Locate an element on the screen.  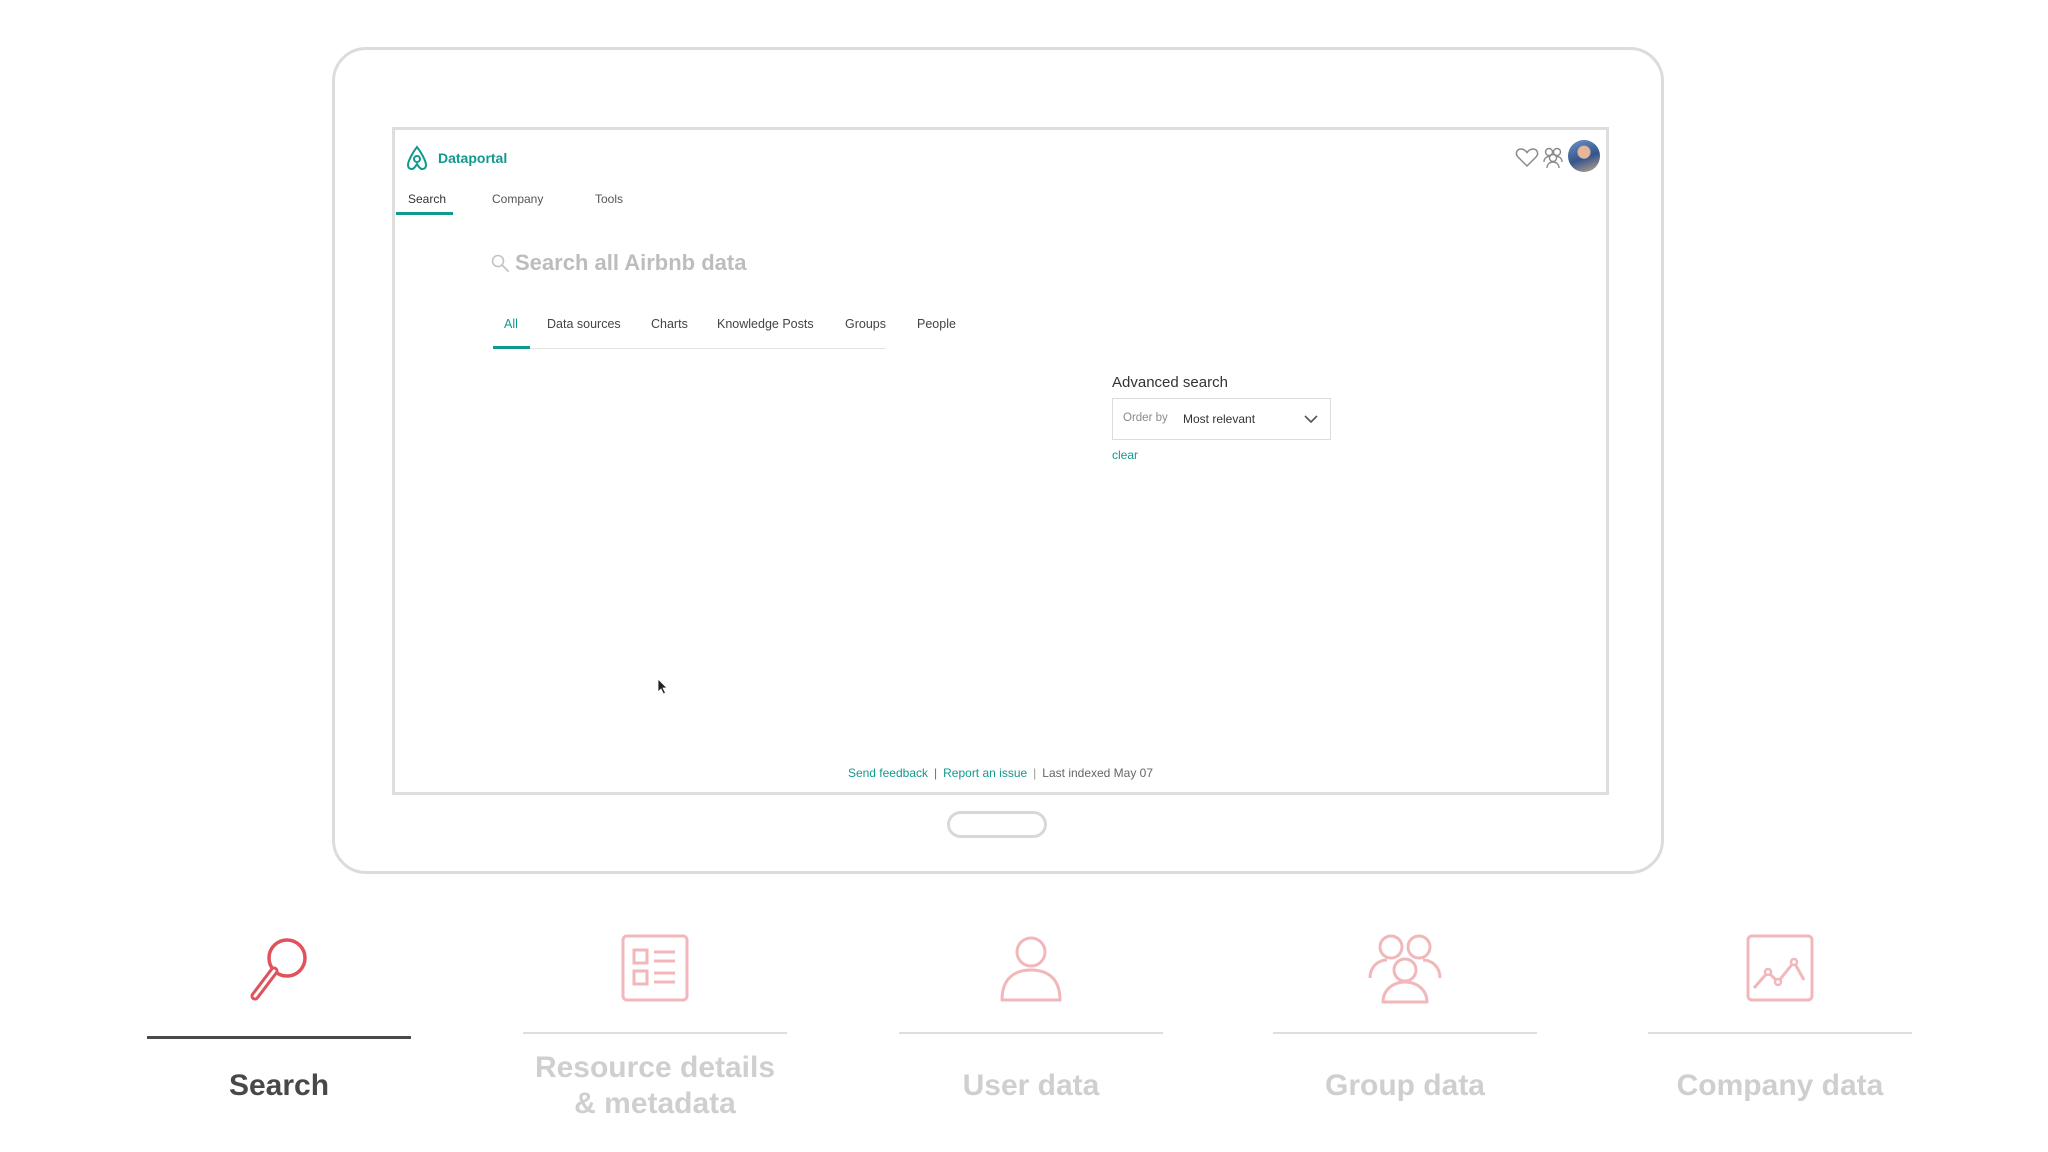
feature-label: Group data is located at coordinates (1404, 1085).